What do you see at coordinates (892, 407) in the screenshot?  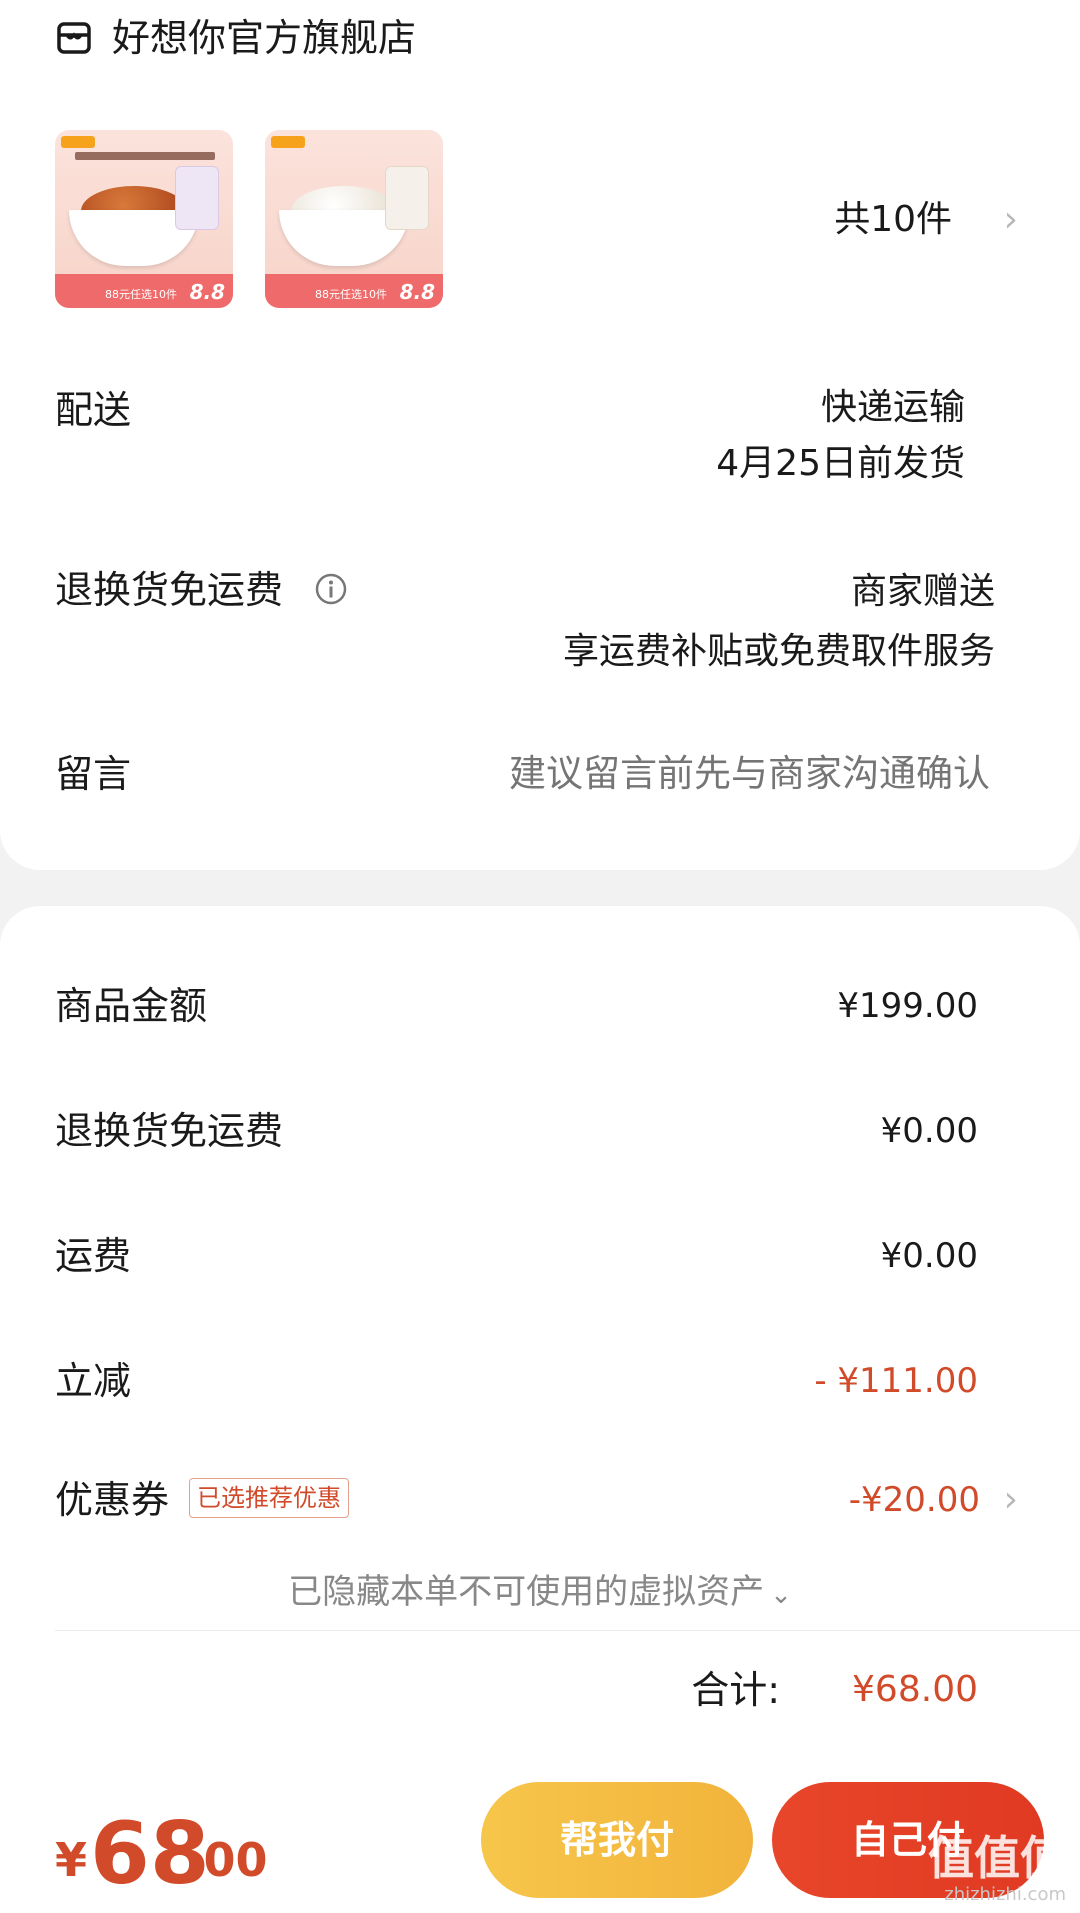 I see `shipping-method: 快递运输` at bounding box center [892, 407].